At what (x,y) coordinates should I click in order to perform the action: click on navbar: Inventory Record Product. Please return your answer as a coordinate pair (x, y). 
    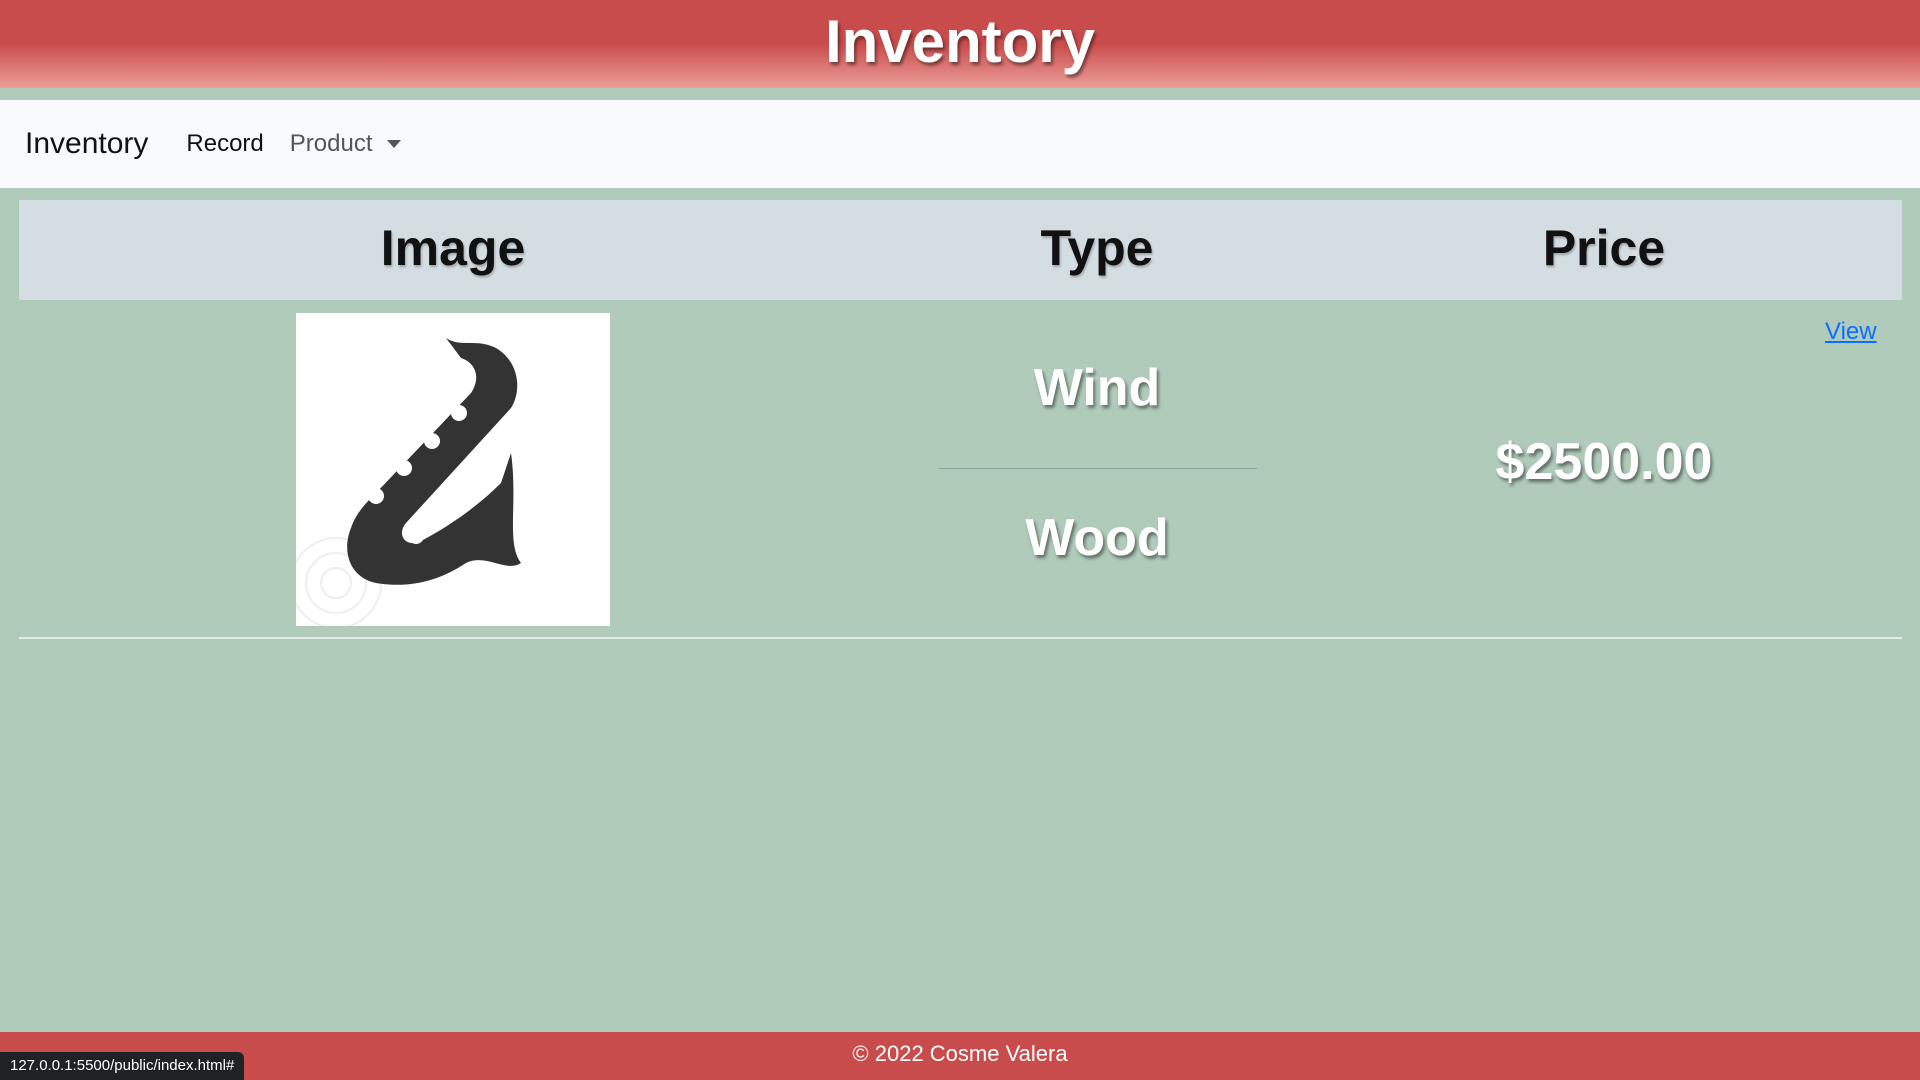
    Looking at the image, I should click on (960, 144).